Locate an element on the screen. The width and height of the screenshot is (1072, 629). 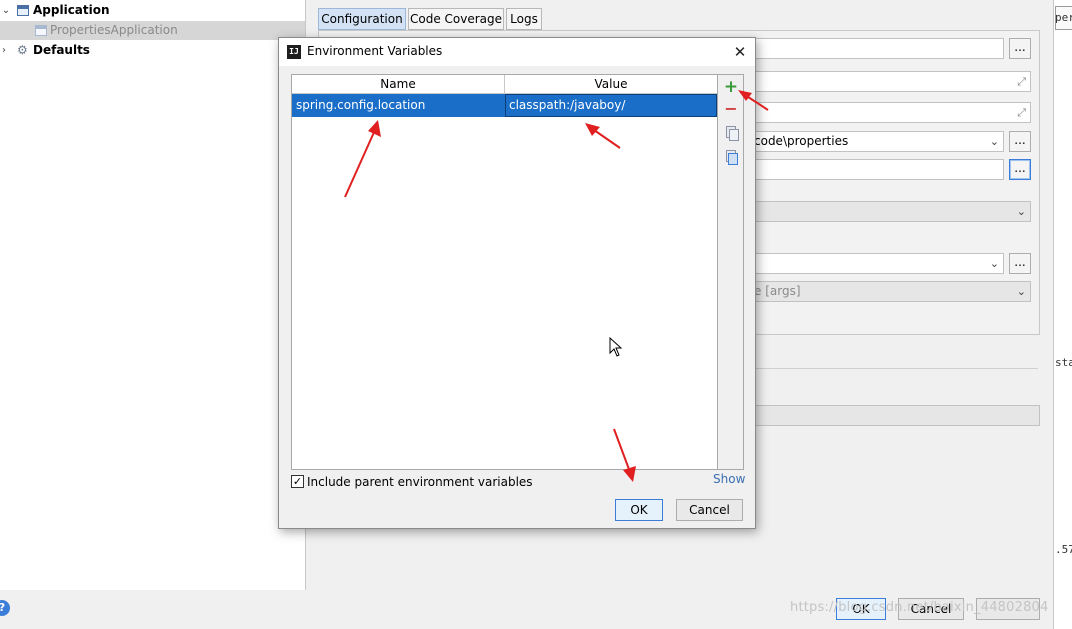
annotation-arrow-value is located at coordinates (603, 136).